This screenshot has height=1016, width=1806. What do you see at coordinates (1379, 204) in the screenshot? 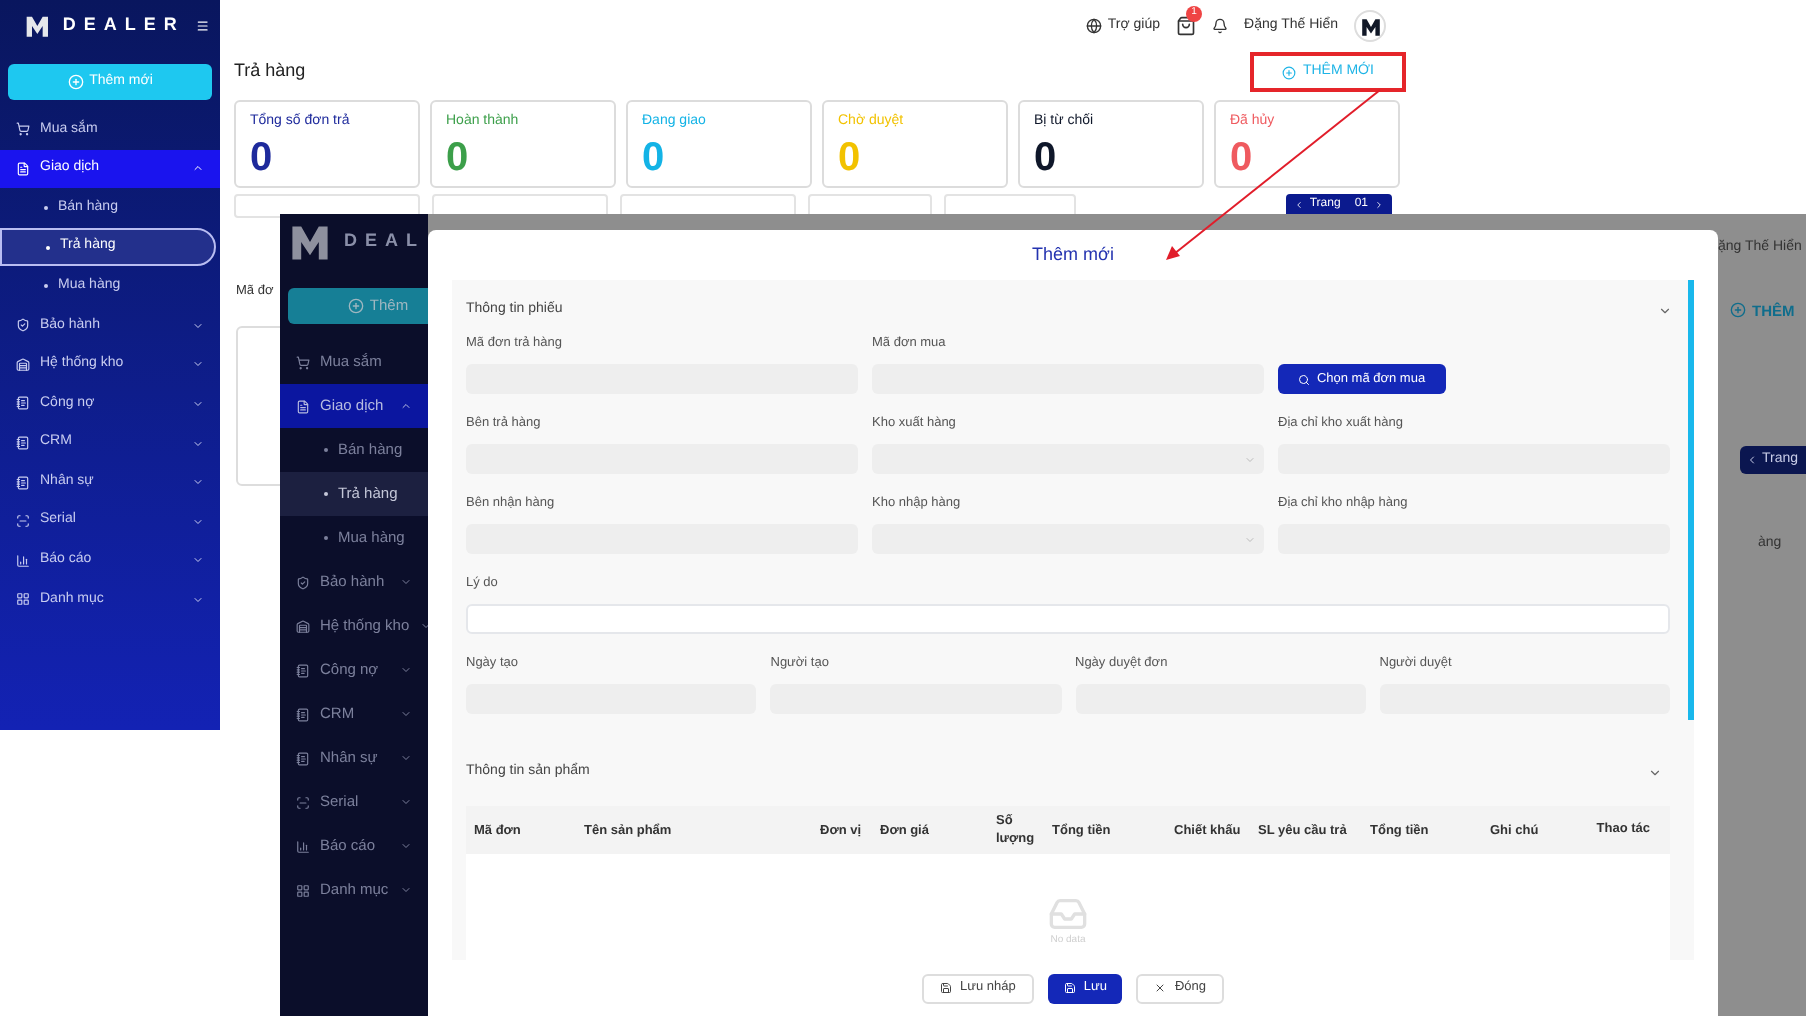
I see `chevron-right-icon` at bounding box center [1379, 204].